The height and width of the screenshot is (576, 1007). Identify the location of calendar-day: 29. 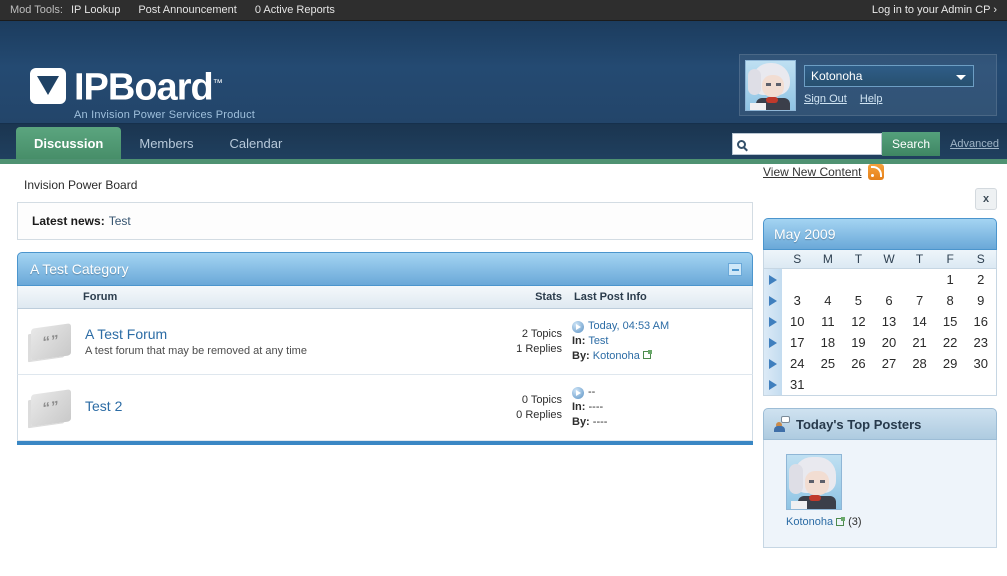
(950, 363).